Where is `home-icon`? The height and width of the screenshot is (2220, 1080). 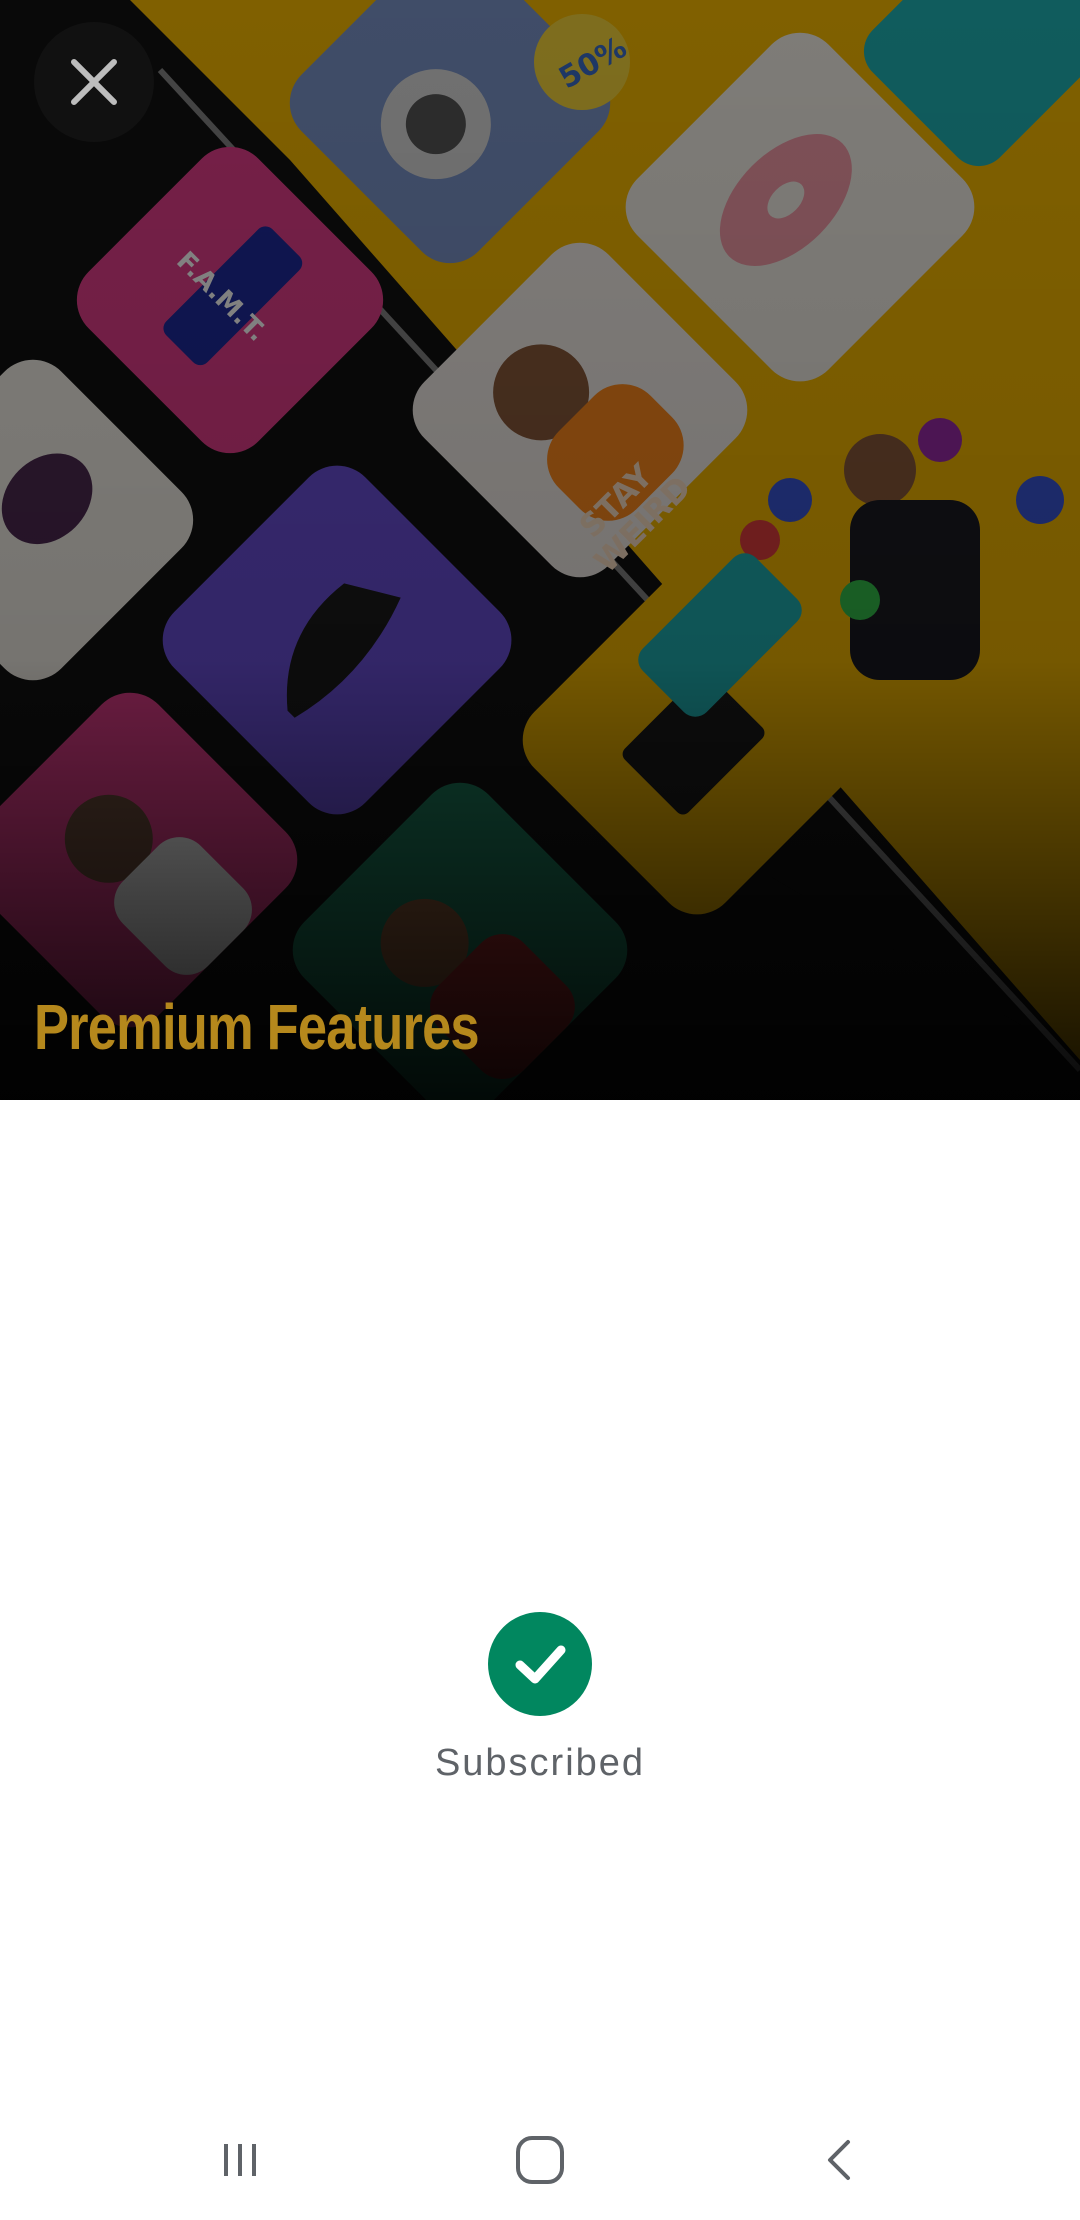
home-icon is located at coordinates (540, 2160).